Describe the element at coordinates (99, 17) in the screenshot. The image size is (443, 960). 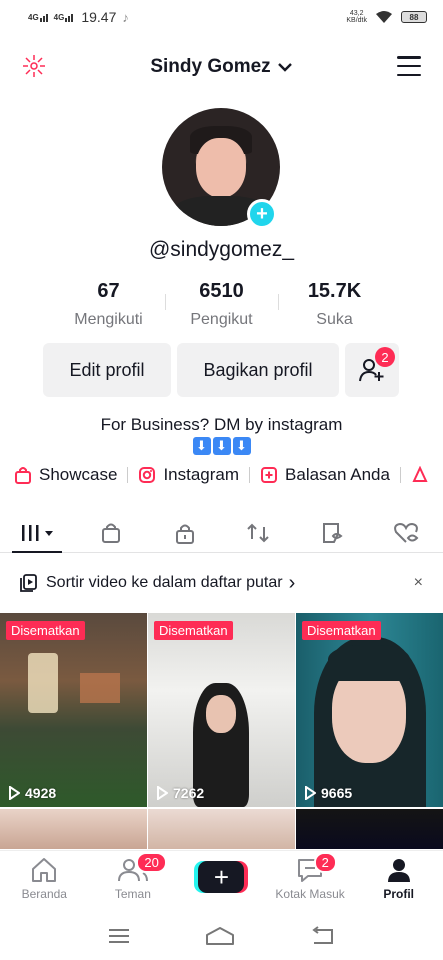
I see `status-time: 19.47` at that location.